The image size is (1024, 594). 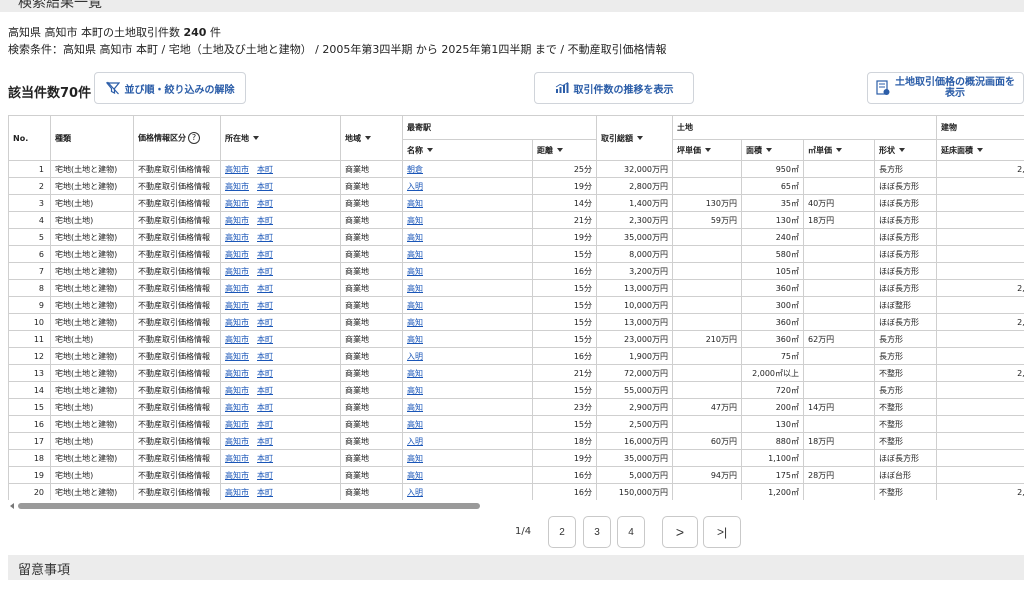 What do you see at coordinates (680, 532) in the screenshot?
I see `next-page-button: >` at bounding box center [680, 532].